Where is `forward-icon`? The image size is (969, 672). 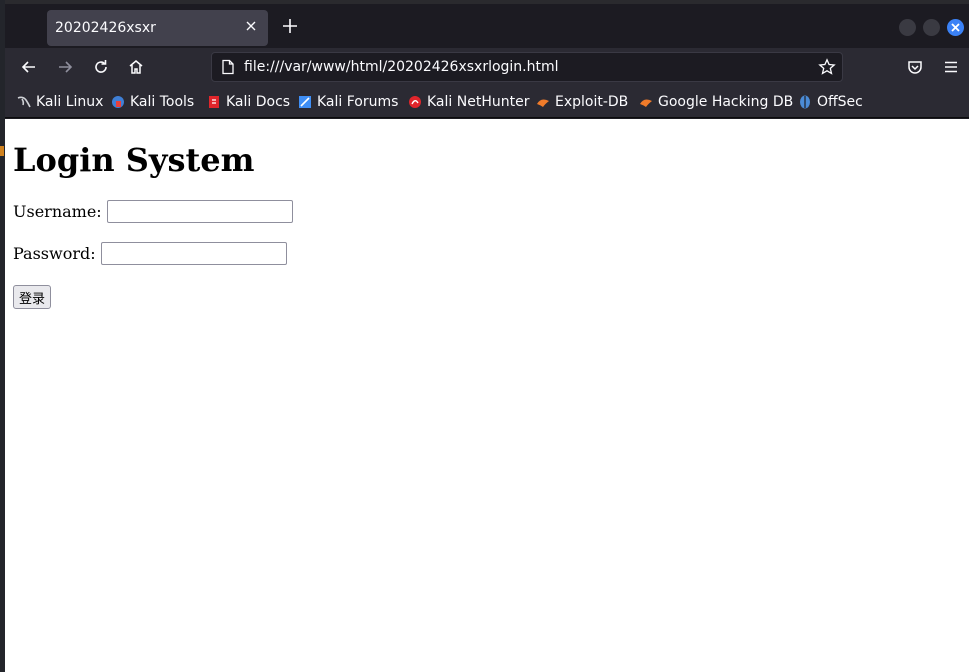 forward-icon is located at coordinates (65, 67).